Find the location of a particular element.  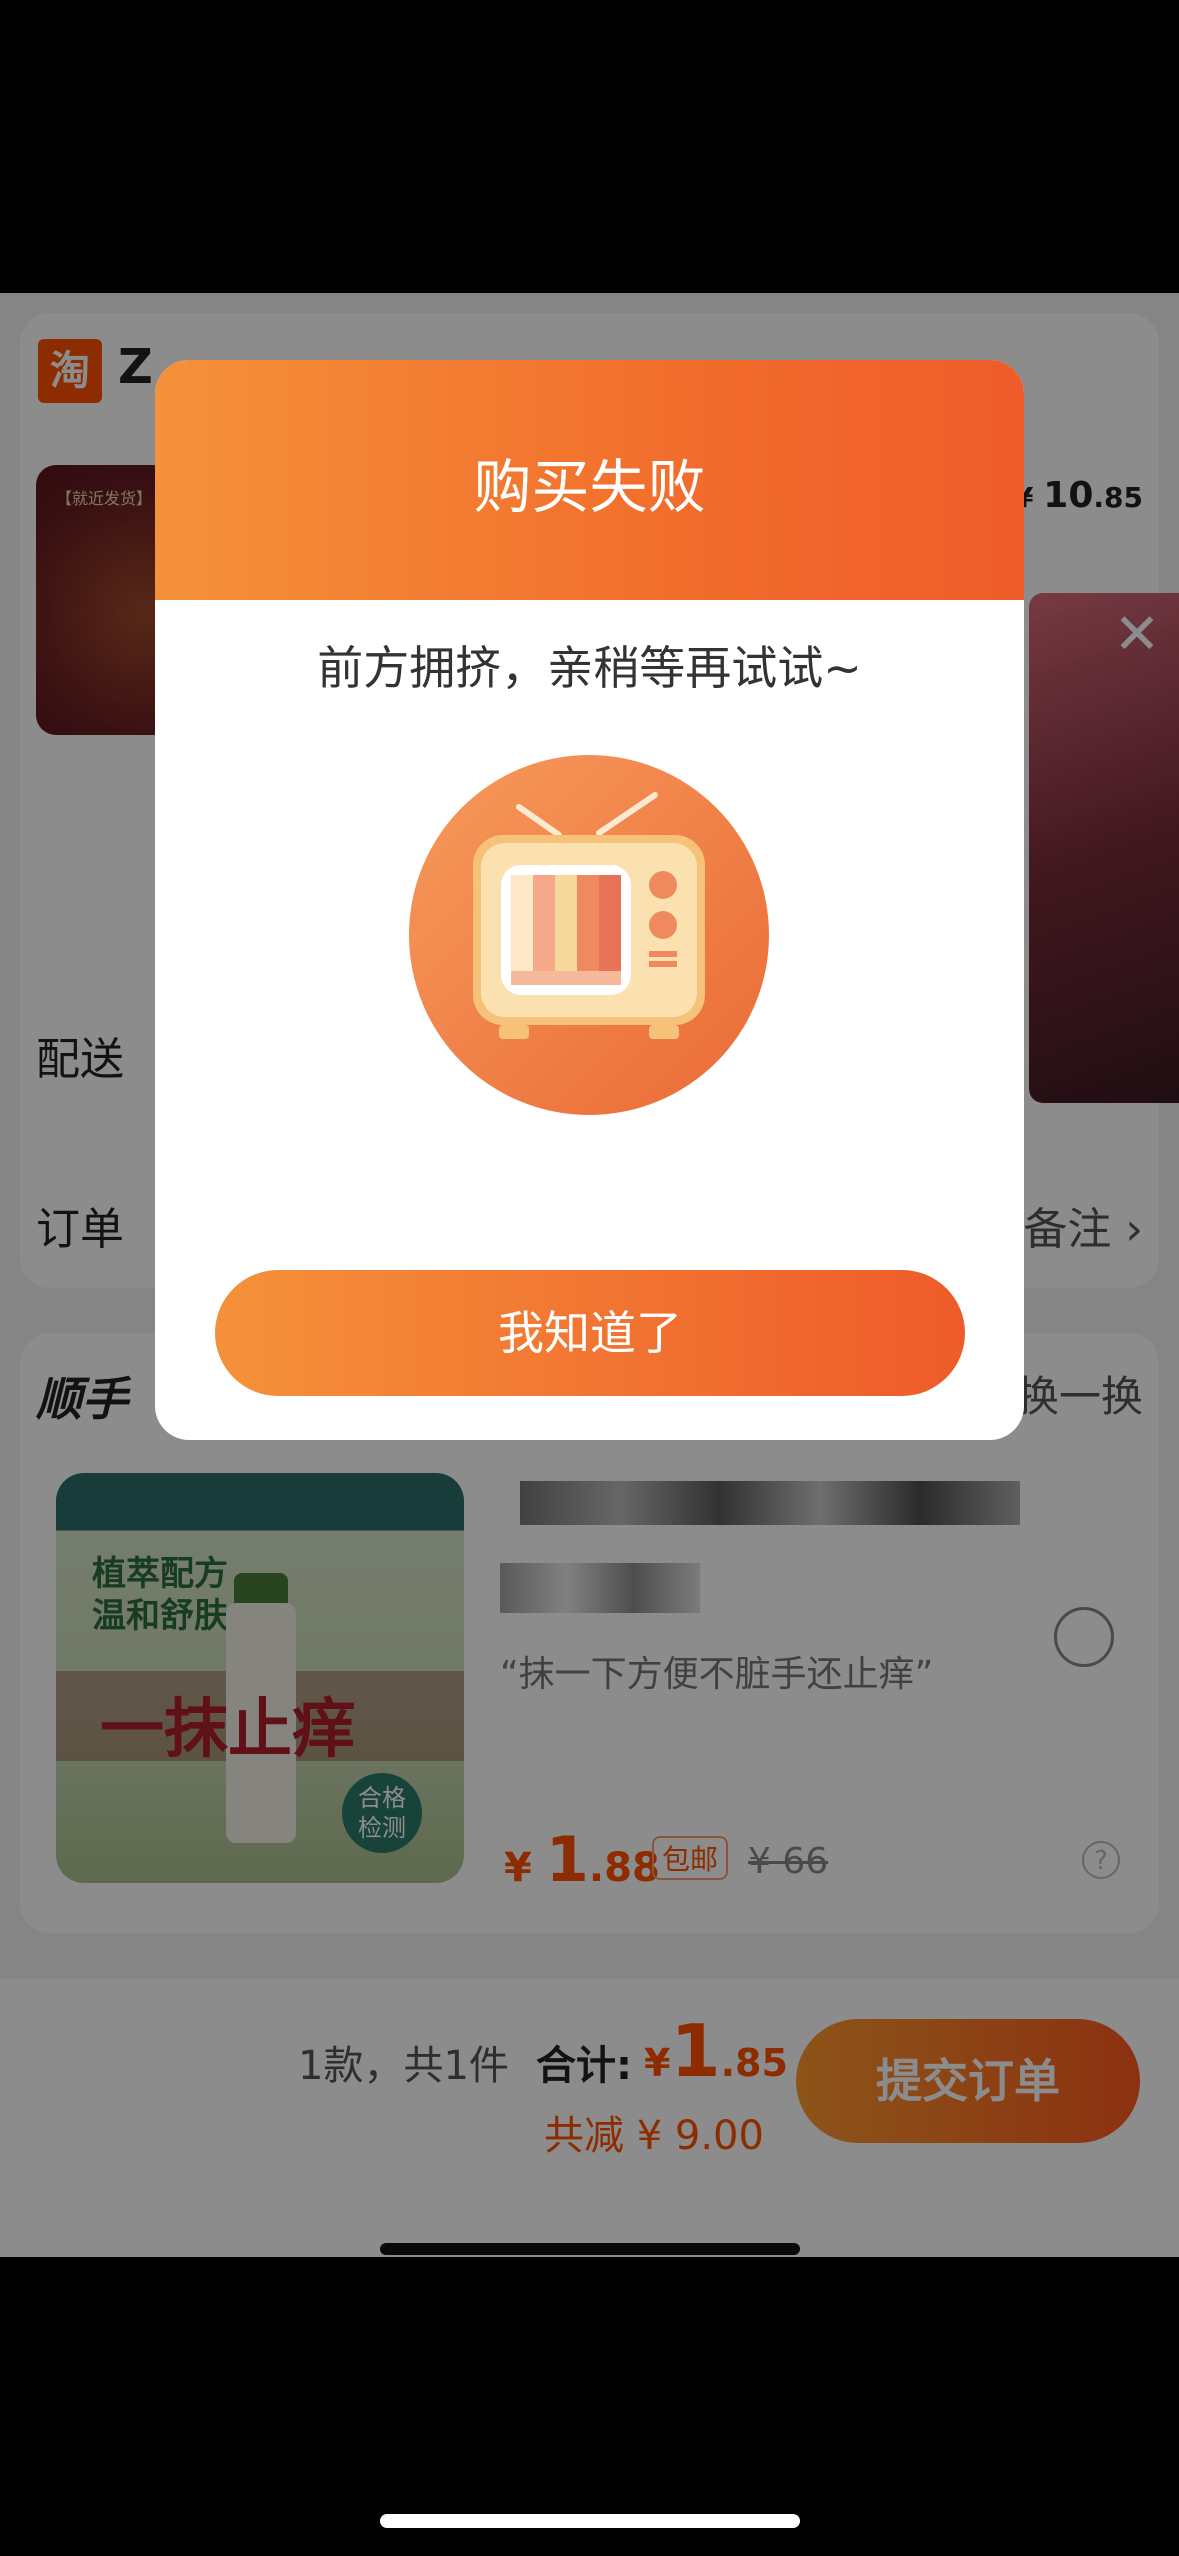

tv-icon is located at coordinates (589, 935).